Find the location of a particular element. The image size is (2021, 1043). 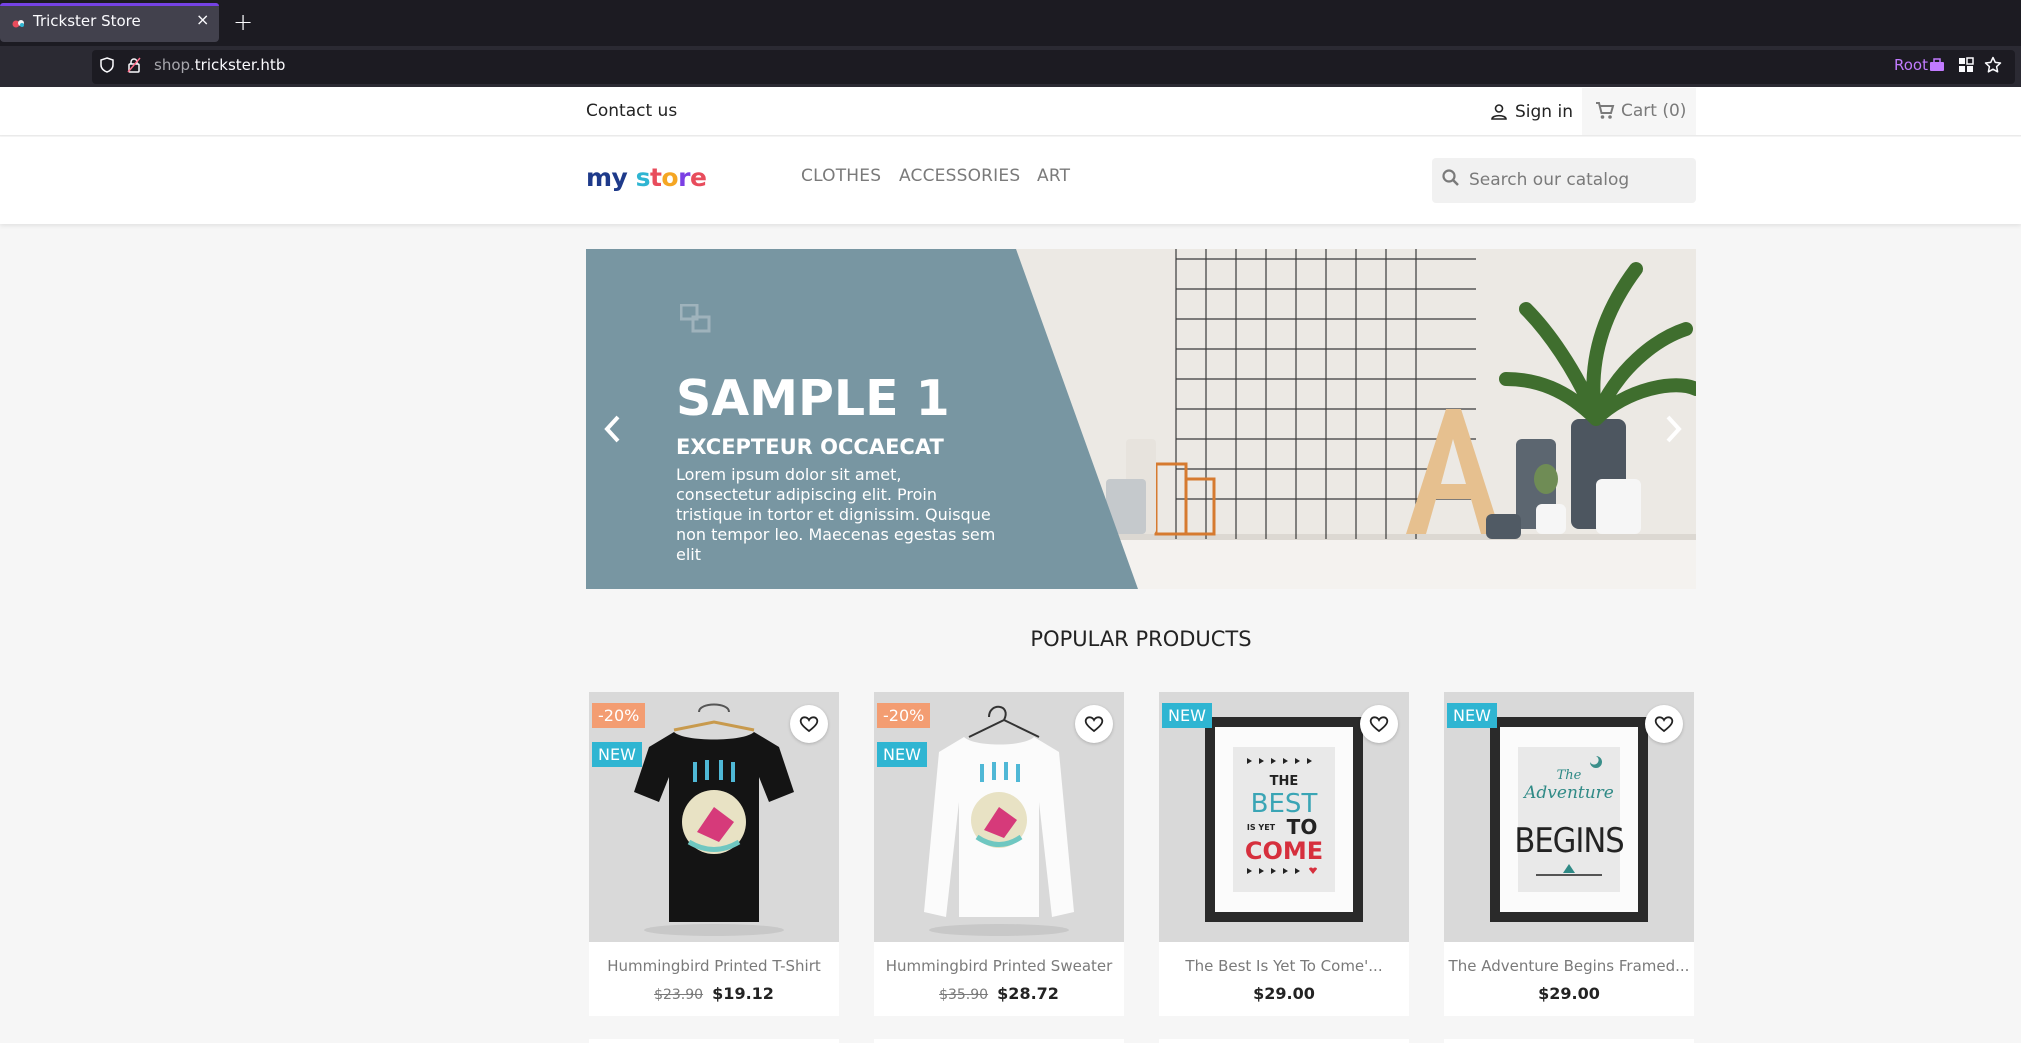

sale-price: $28.72 is located at coordinates (1028, 993).